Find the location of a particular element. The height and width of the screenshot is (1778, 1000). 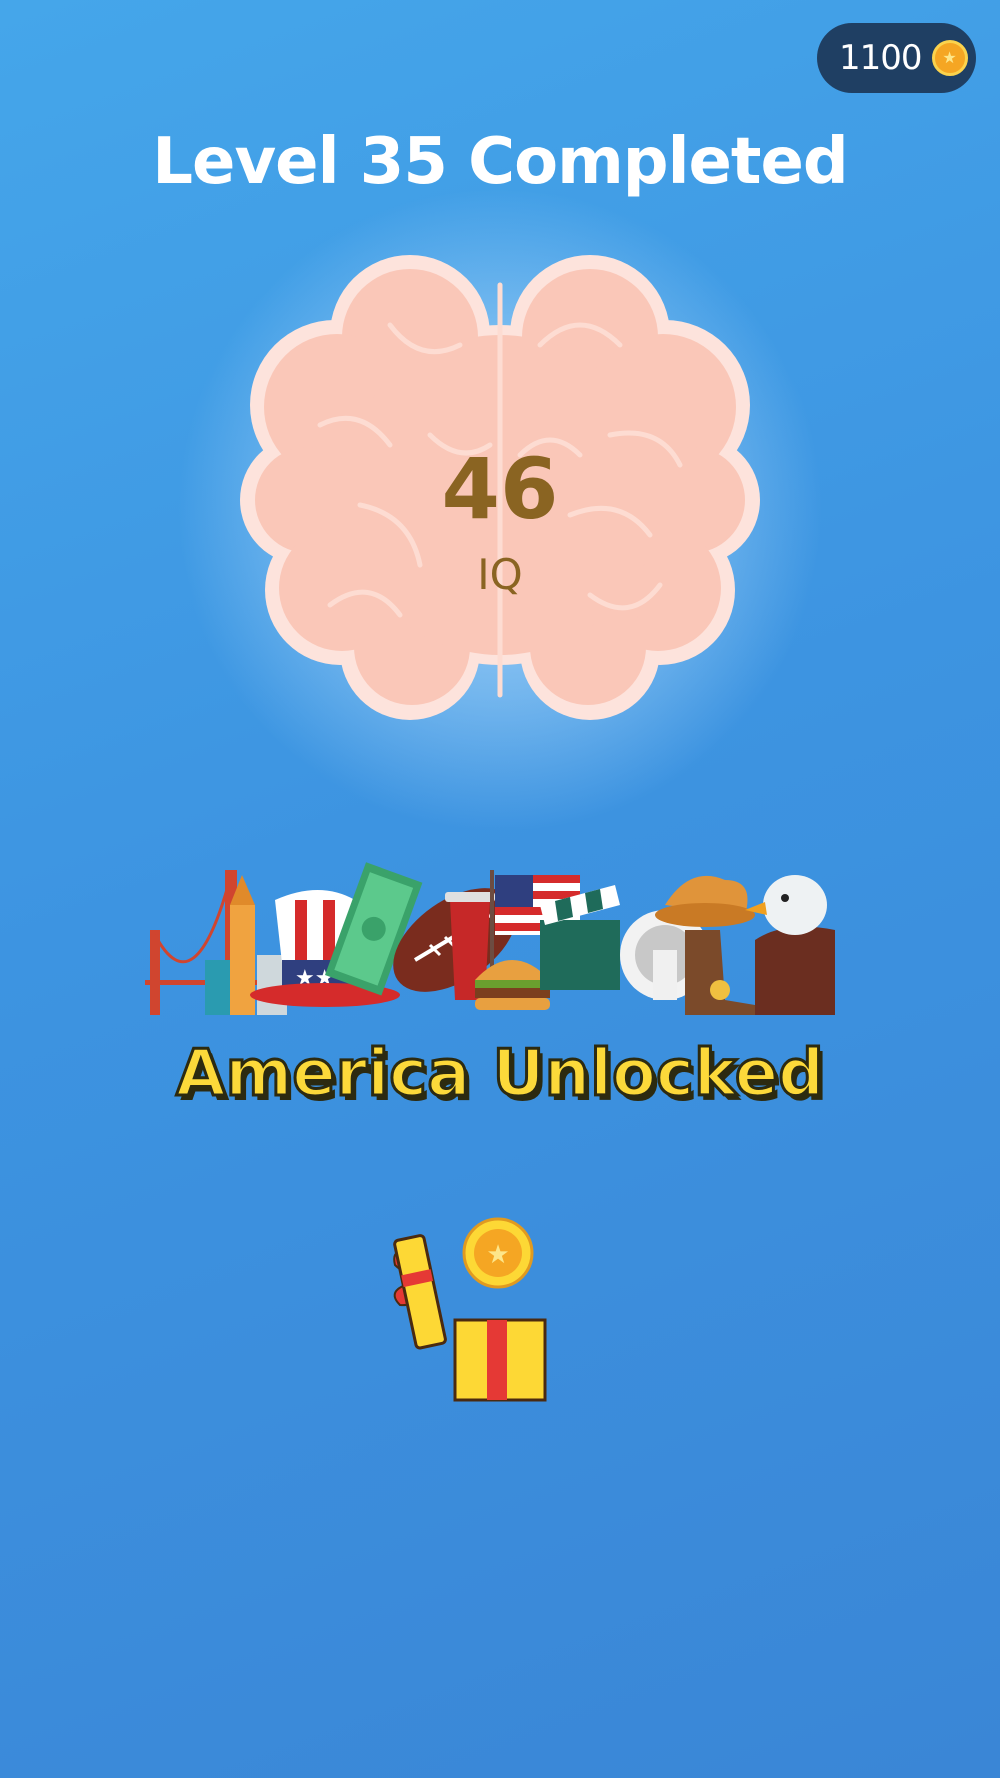

iq-score: 46 is located at coordinates (500, 489).